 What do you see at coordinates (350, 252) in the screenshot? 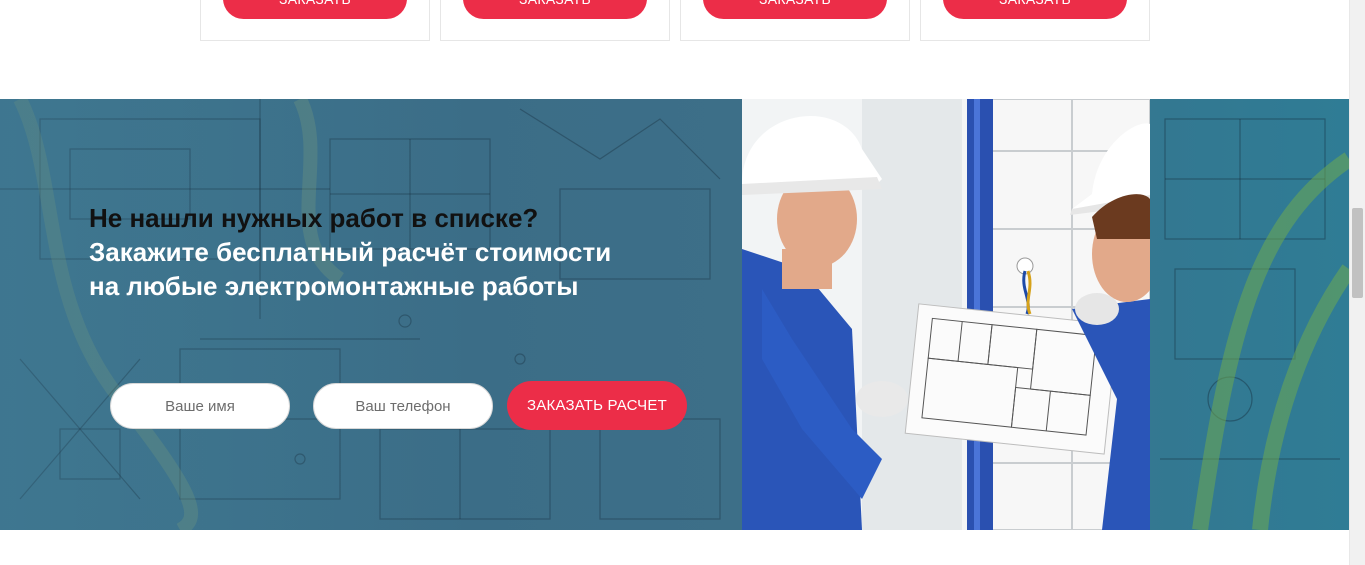
I see `headline-offer: Закажите бесплатный расчёт стоимости` at bounding box center [350, 252].